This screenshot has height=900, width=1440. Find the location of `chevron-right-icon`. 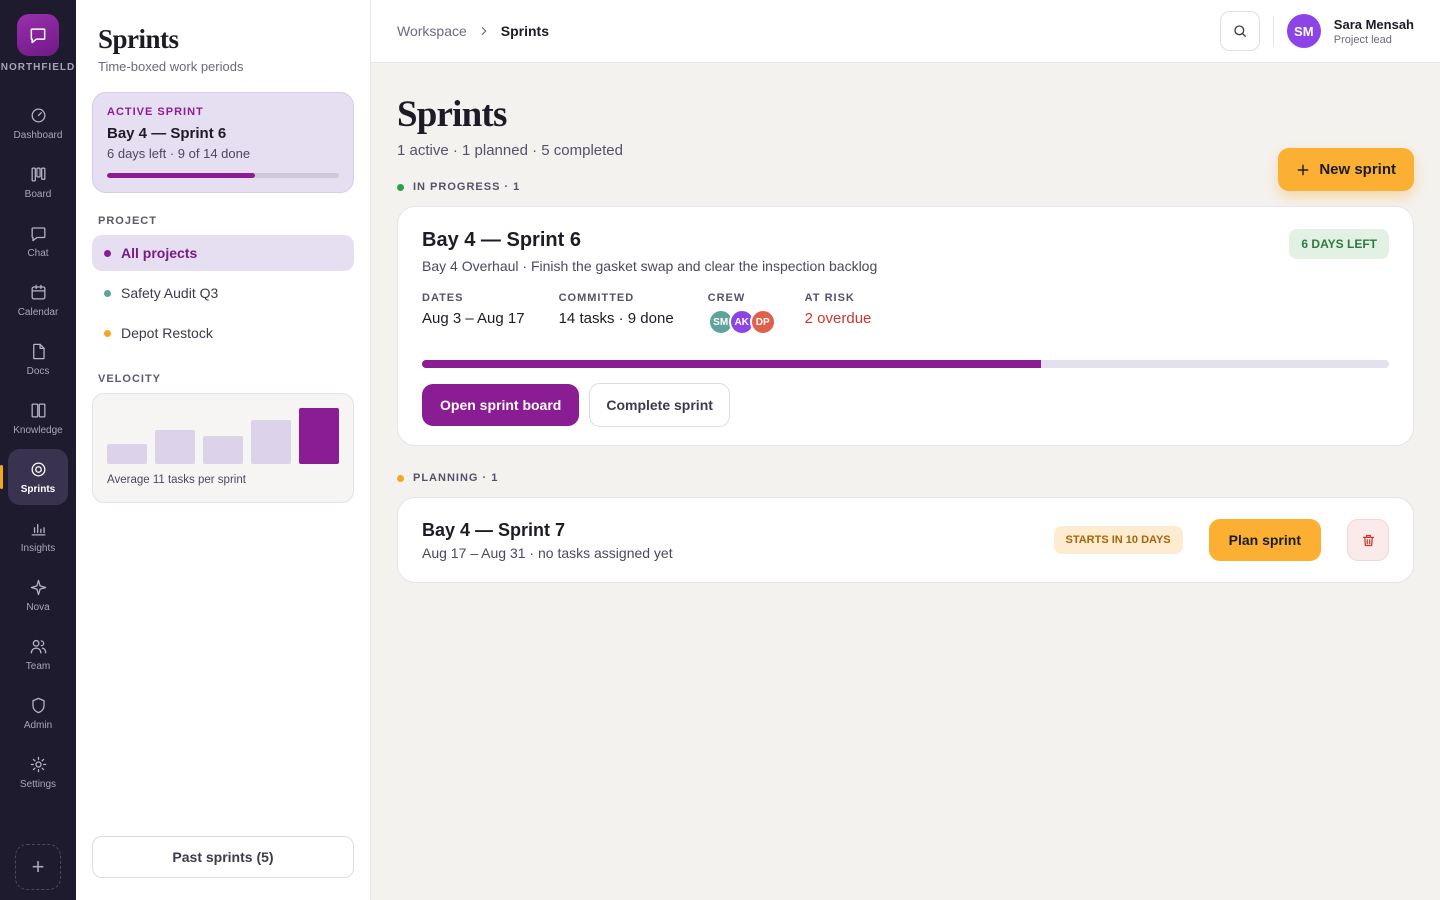

chevron-right-icon is located at coordinates (484, 31).